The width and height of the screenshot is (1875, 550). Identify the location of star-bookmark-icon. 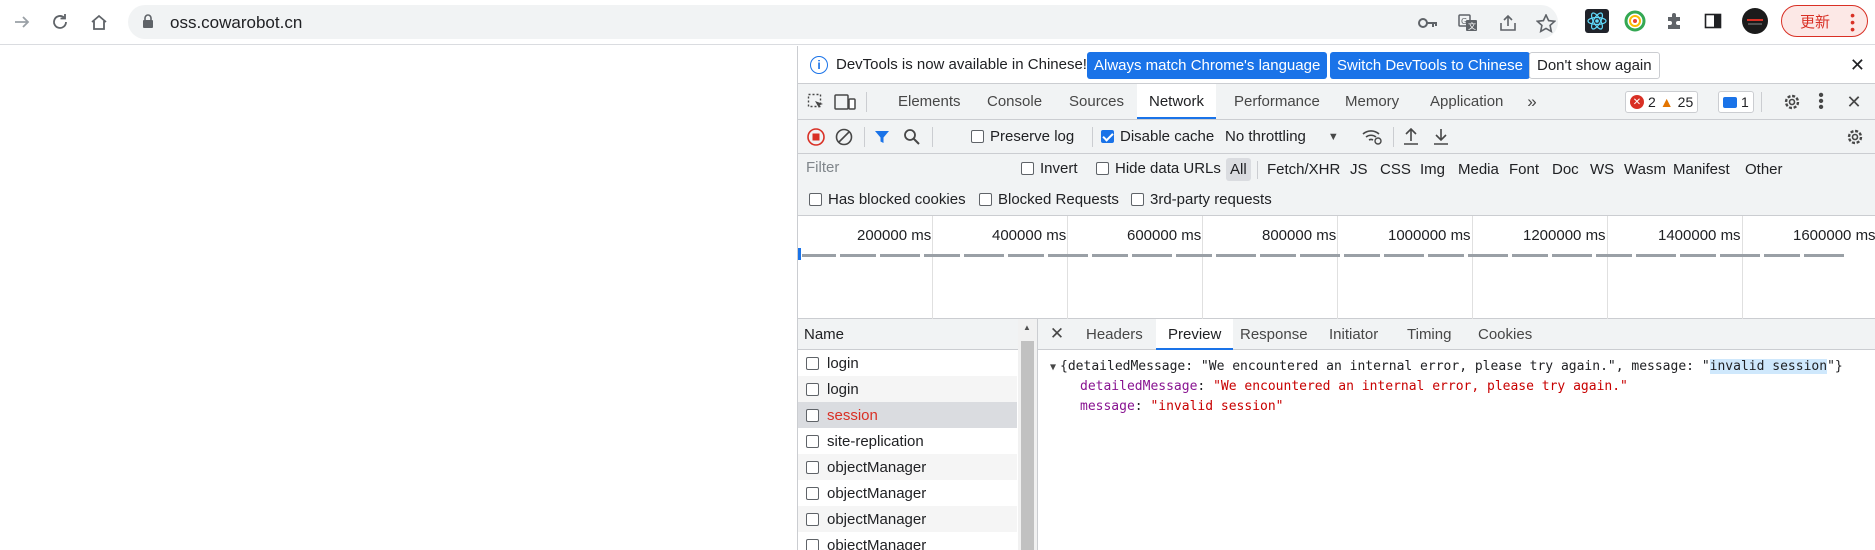
(1546, 23).